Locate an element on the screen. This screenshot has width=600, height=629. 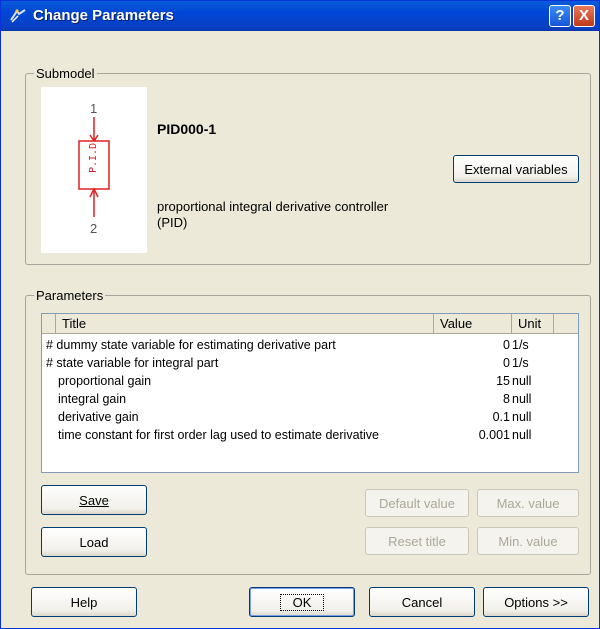
table-header: Title Value Unit is located at coordinates (310, 324).